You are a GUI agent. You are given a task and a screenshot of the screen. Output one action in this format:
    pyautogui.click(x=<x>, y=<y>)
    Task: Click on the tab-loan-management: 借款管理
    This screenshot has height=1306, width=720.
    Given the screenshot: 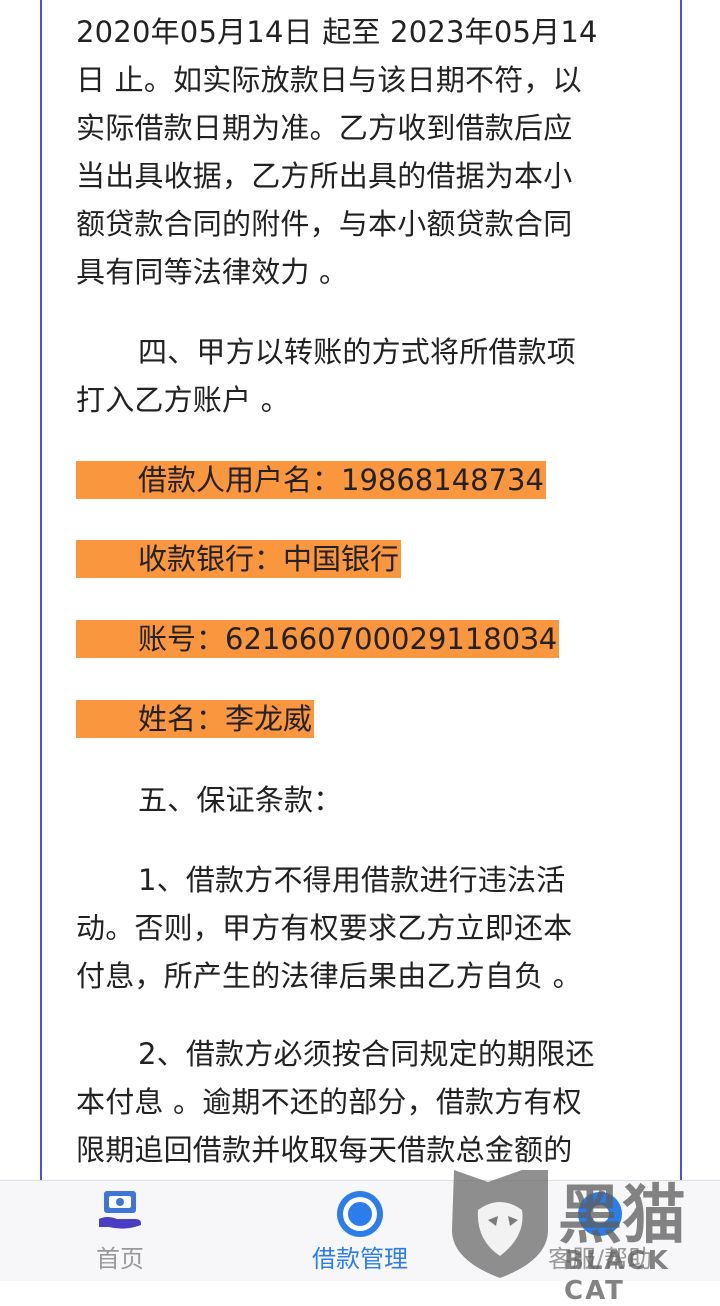 What is the action you would take?
    pyautogui.click(x=360, y=1231)
    